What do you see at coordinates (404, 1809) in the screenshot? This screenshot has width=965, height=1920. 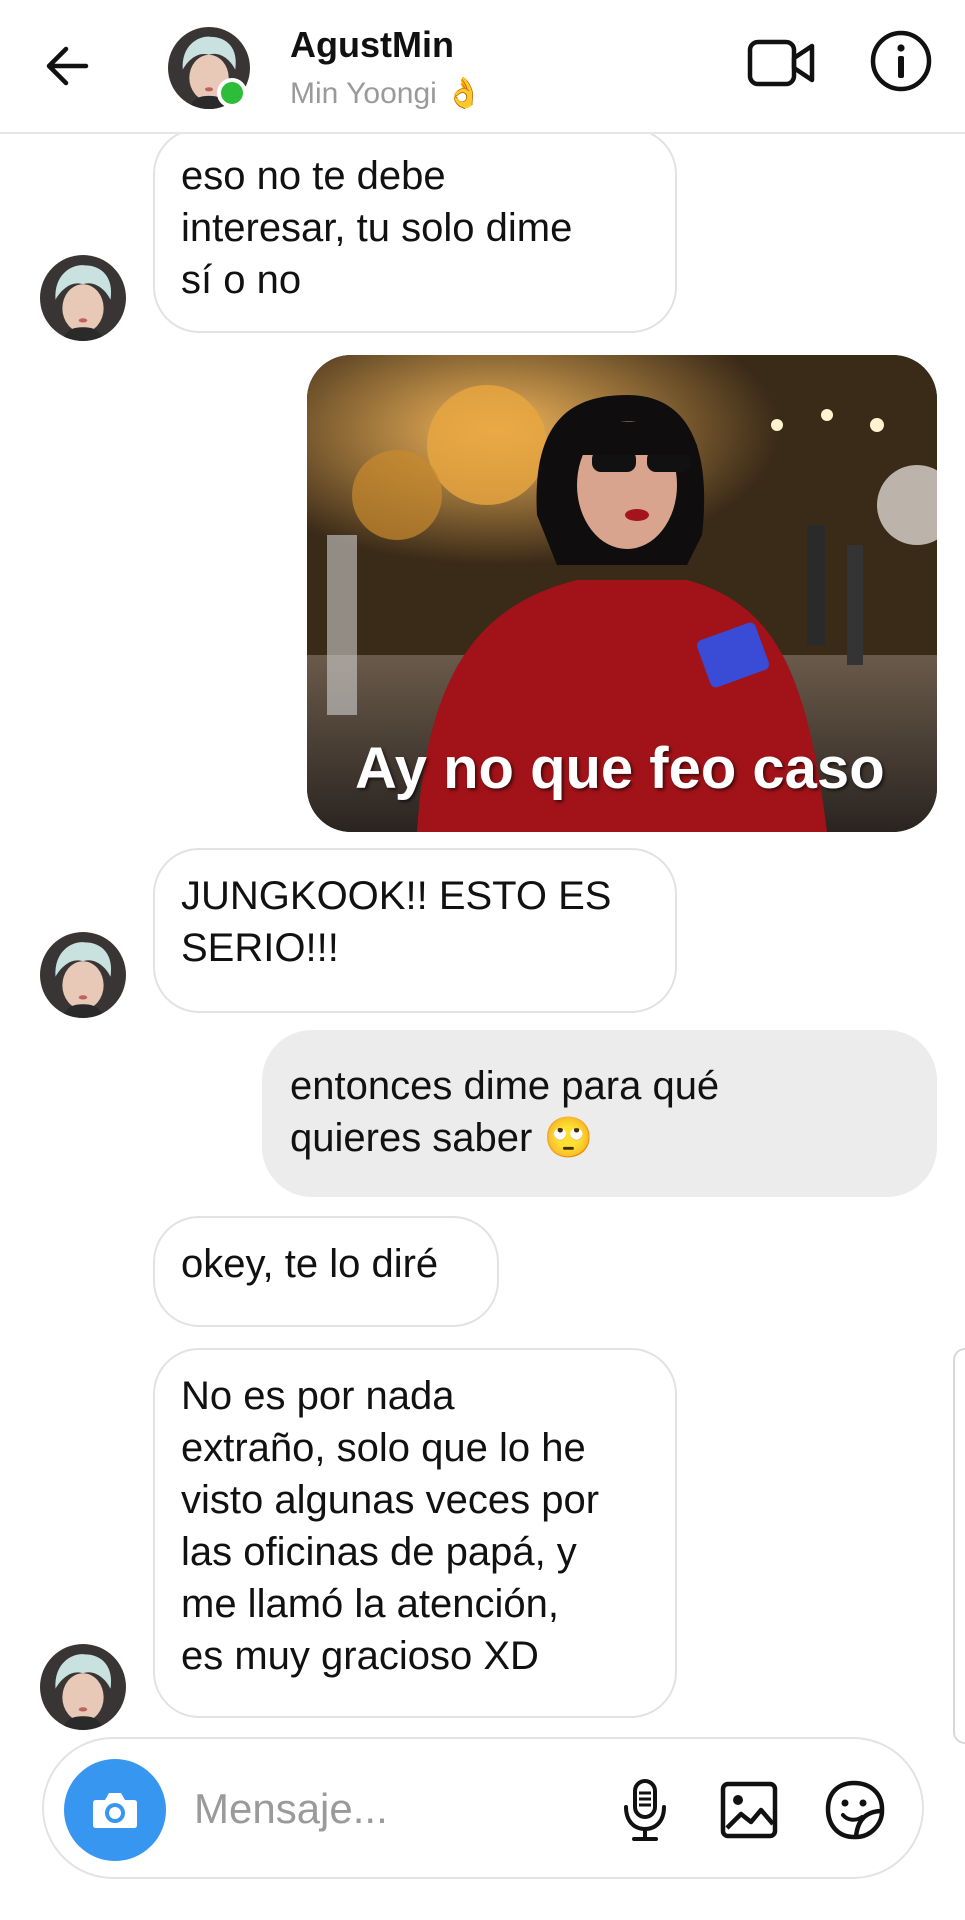 I see `message-input` at bounding box center [404, 1809].